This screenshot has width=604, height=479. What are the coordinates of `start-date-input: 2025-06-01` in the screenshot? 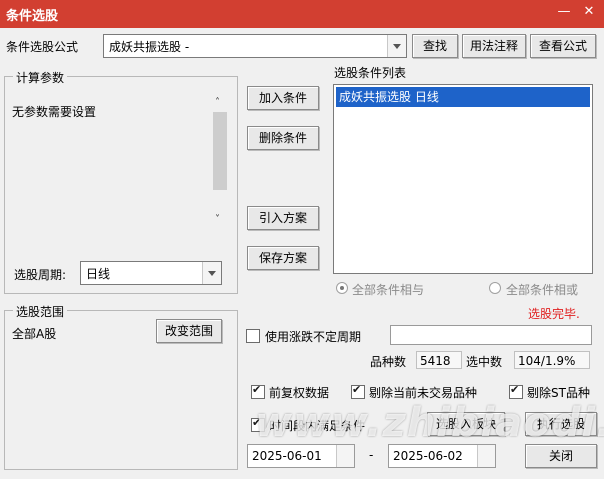 It's located at (301, 456).